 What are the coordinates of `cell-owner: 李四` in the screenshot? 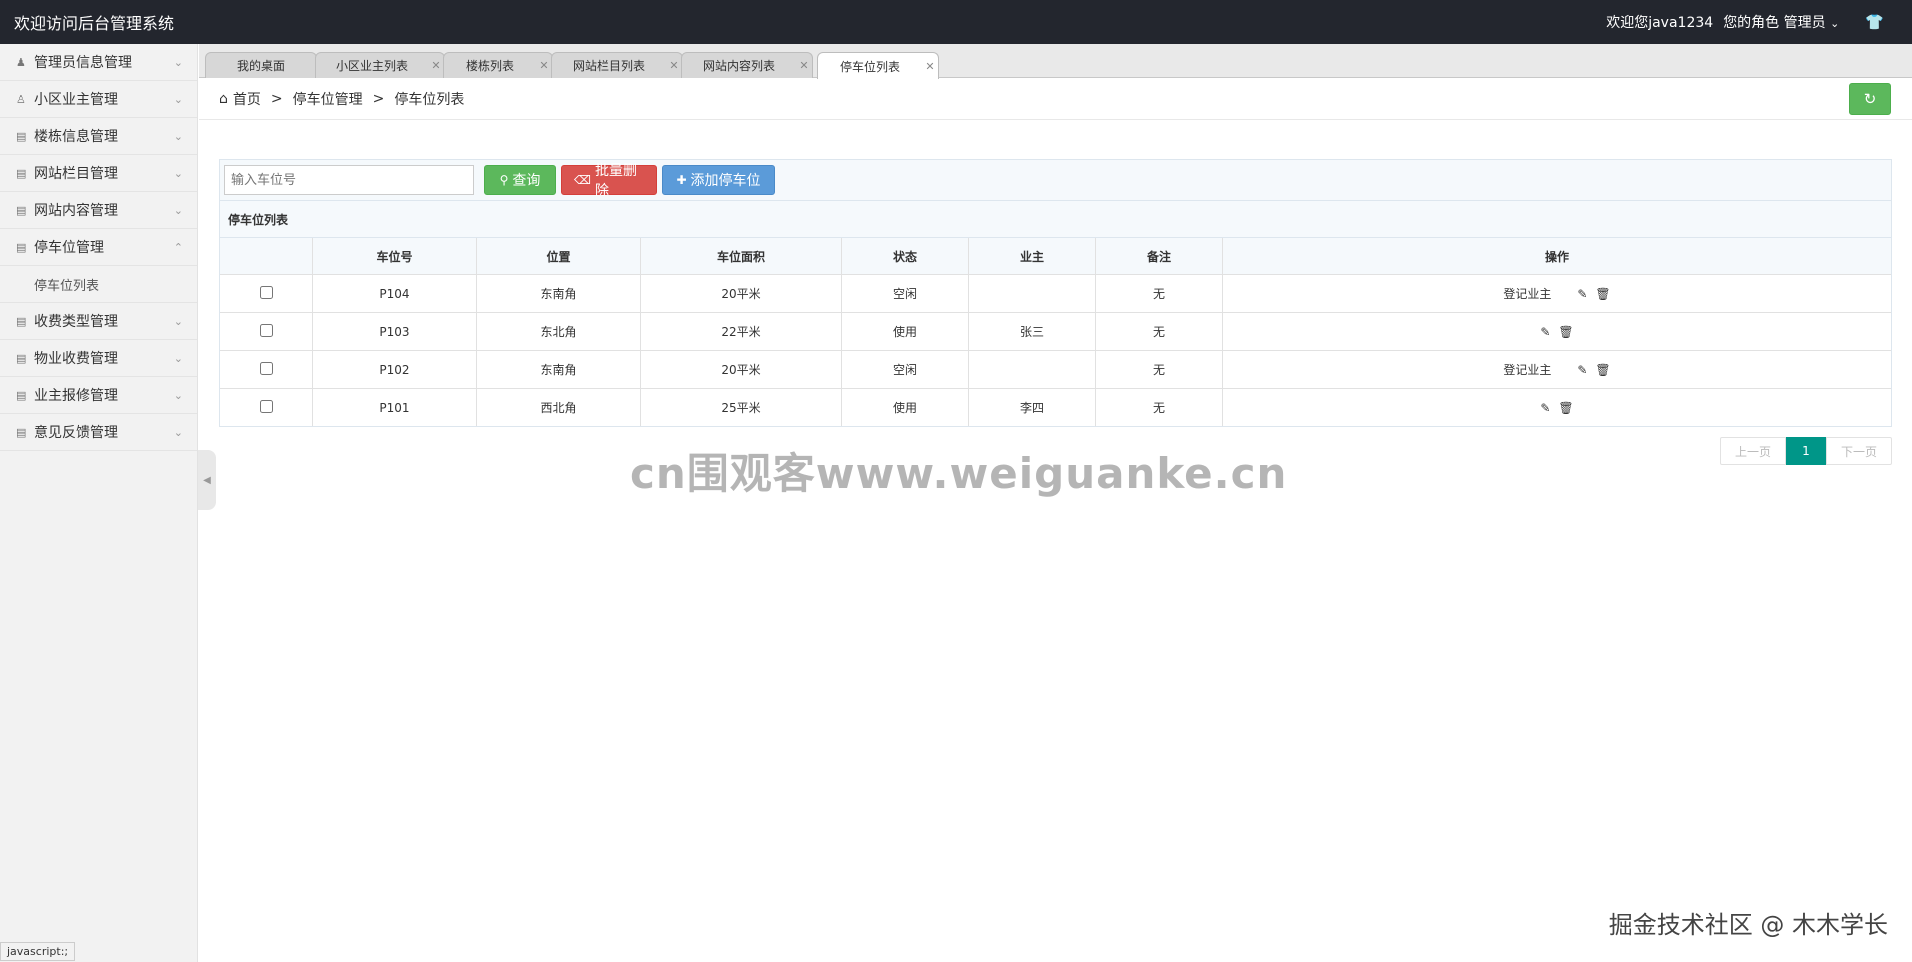 It's located at (1032, 407).